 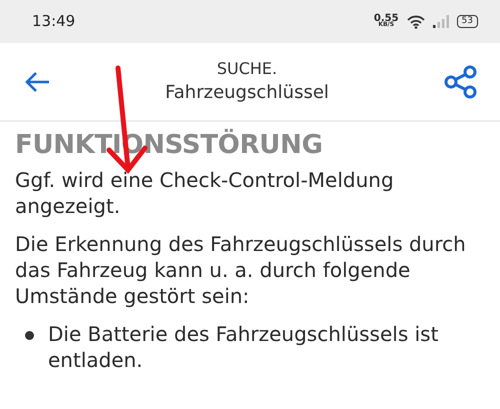 What do you see at coordinates (205, 193) in the screenshot?
I see `paragraph: Ggf. wird eine Check-Control-Meldung angezeigt.` at bounding box center [205, 193].